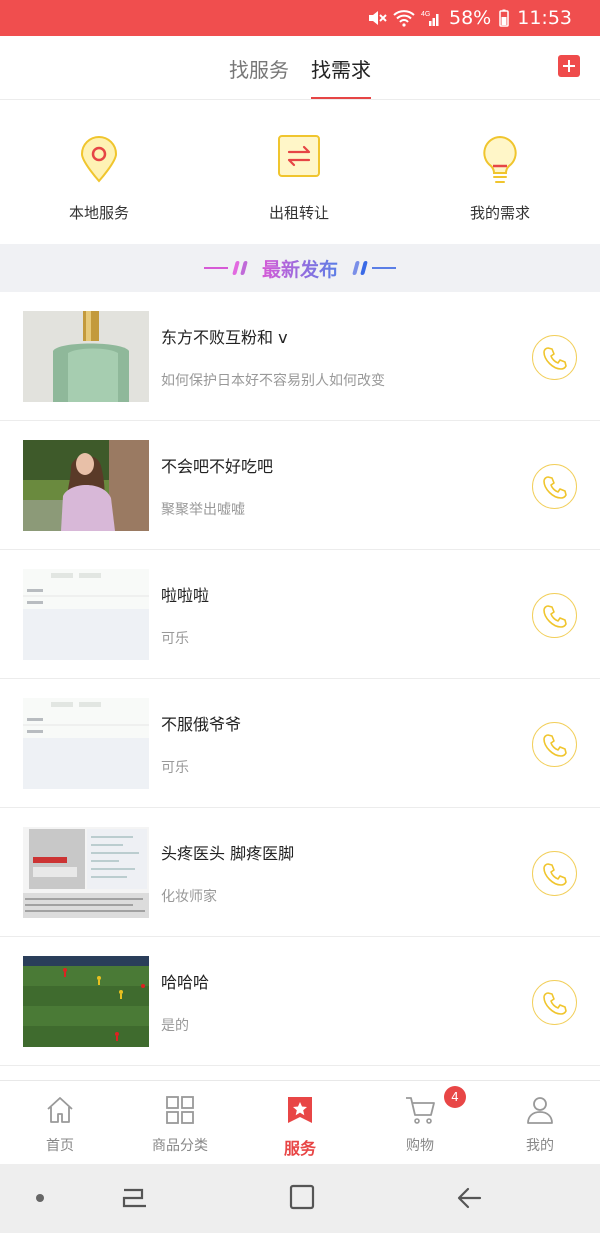 The image size is (600, 1237). I want to click on item-title: 头疼医头 脚疼医脚, so click(228, 853).